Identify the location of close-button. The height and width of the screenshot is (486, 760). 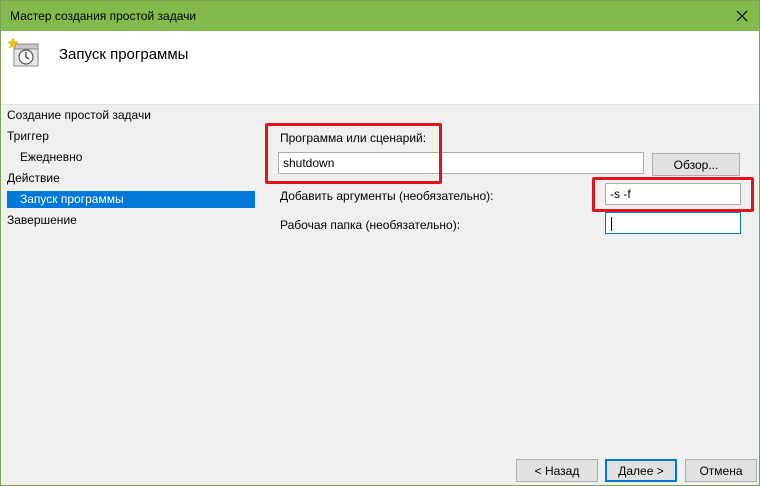
(742, 16).